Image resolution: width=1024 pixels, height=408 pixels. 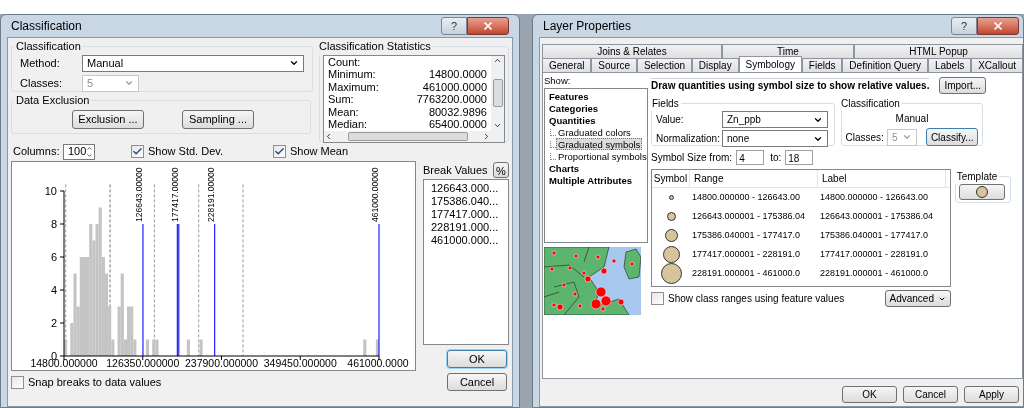 I want to click on statistic-label: Maximum:, so click(x=353, y=86).